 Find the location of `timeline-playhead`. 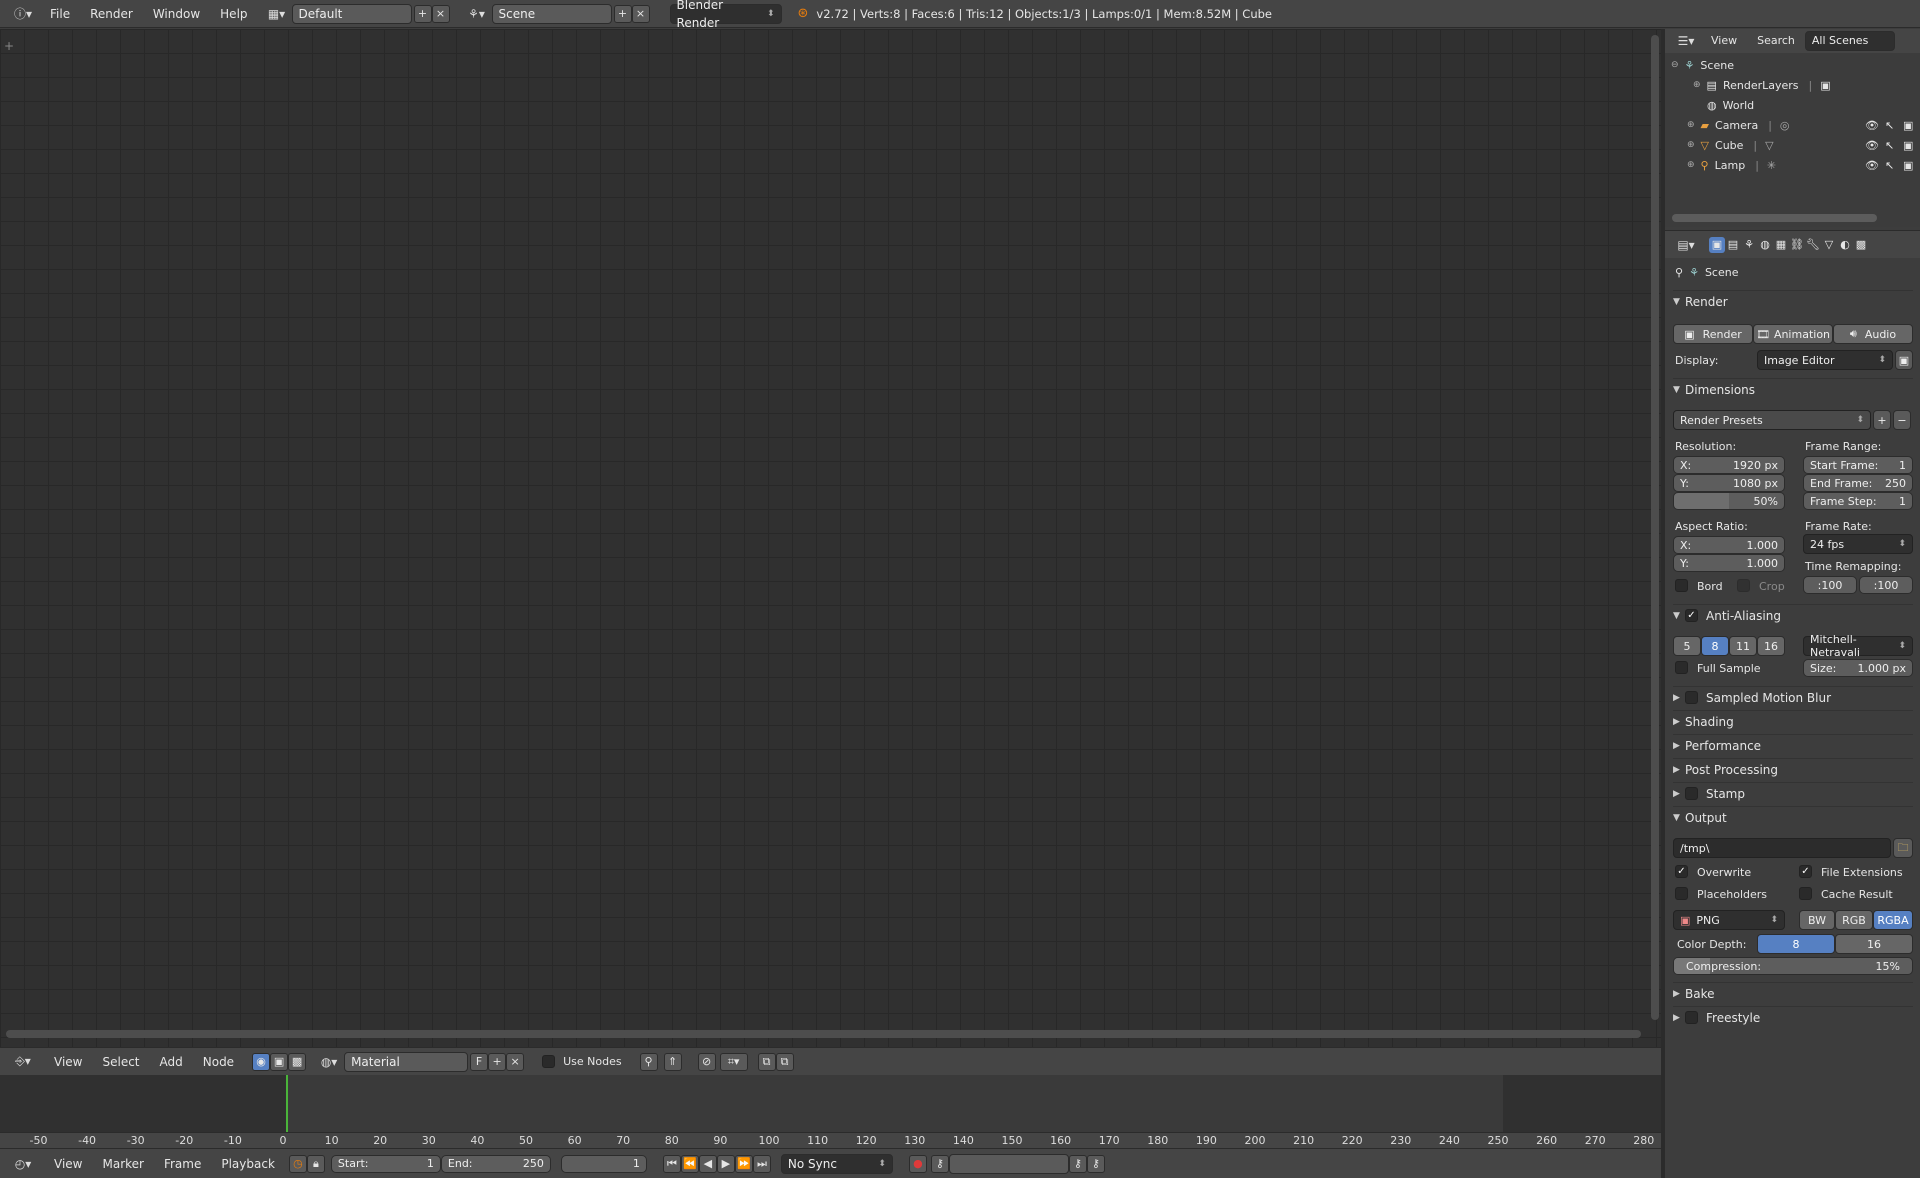

timeline-playhead is located at coordinates (287, 1103).